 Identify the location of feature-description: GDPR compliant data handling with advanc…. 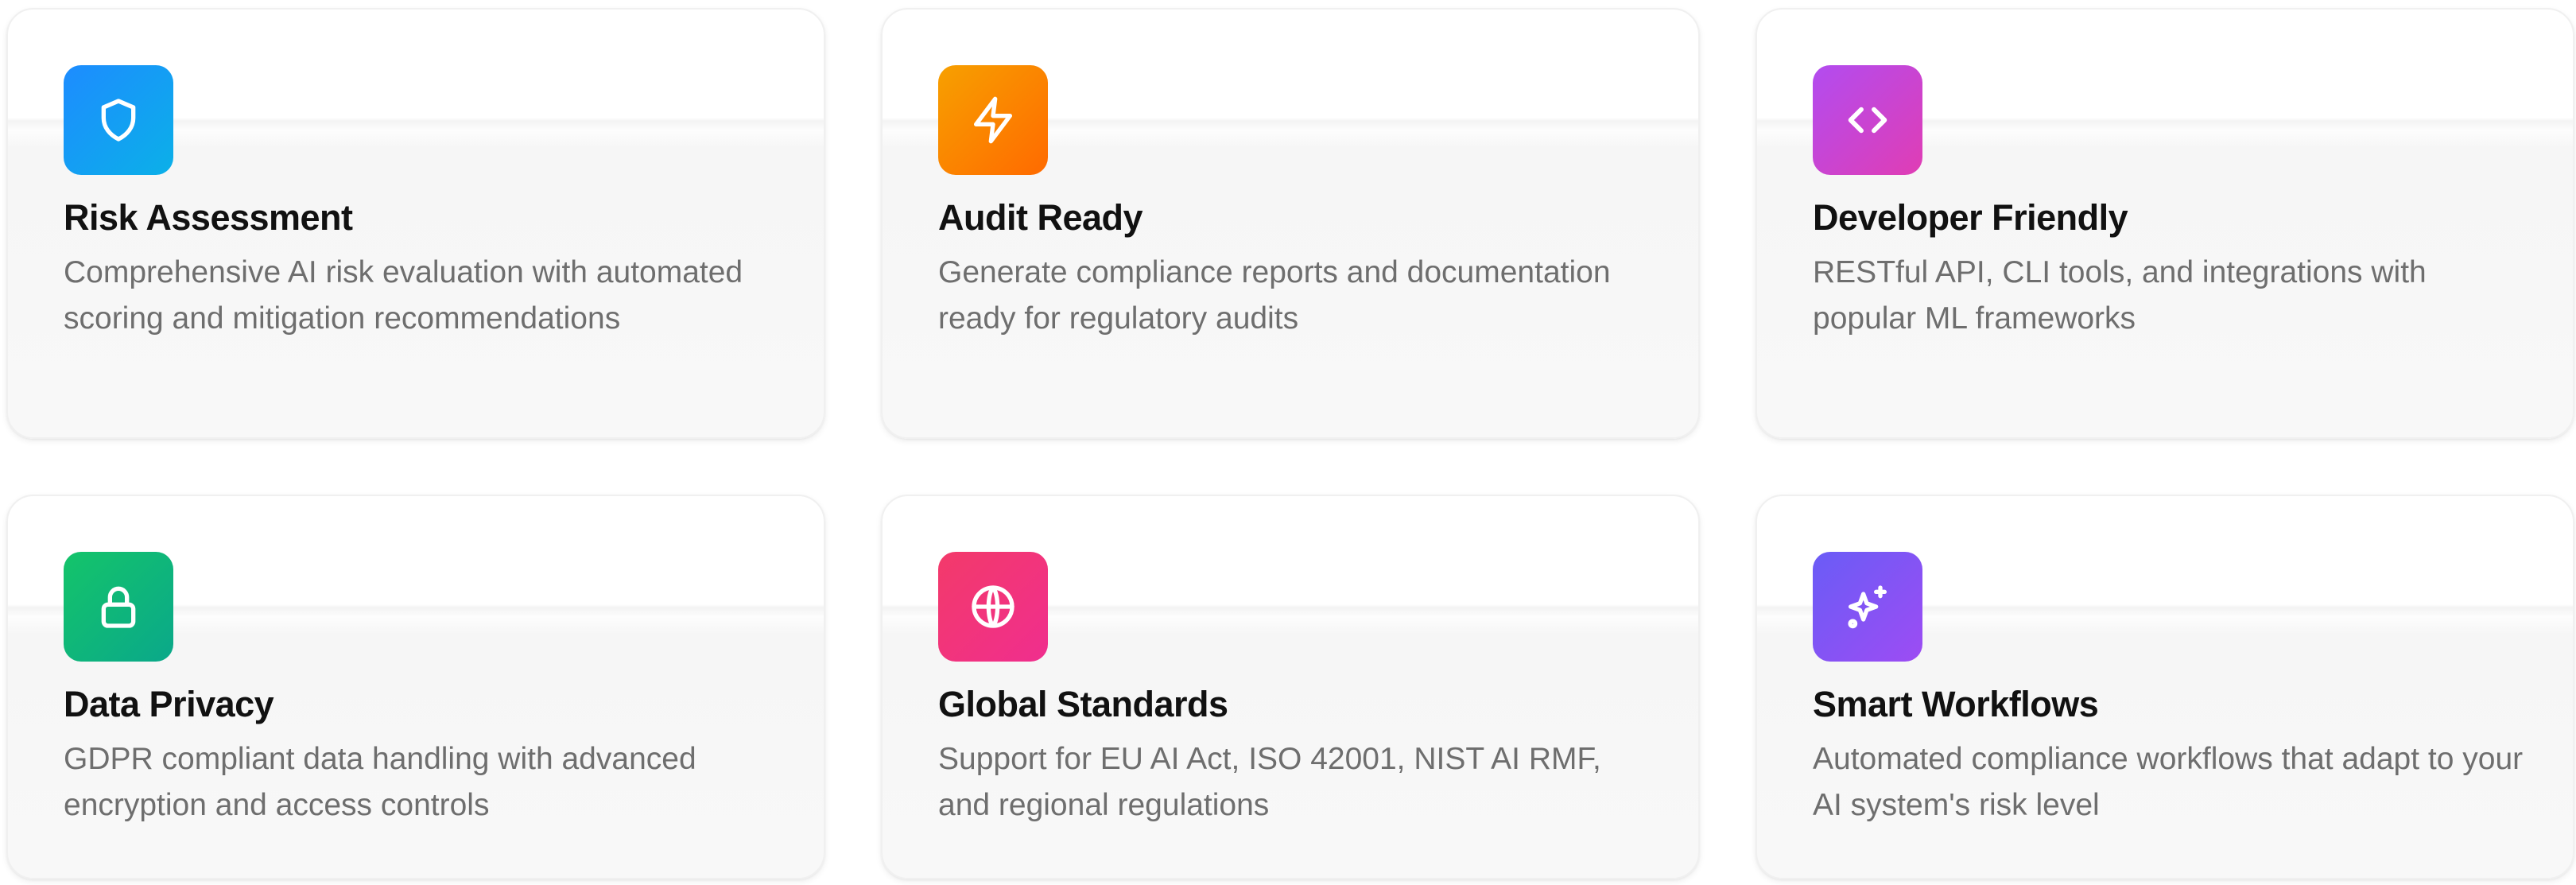
(380, 782).